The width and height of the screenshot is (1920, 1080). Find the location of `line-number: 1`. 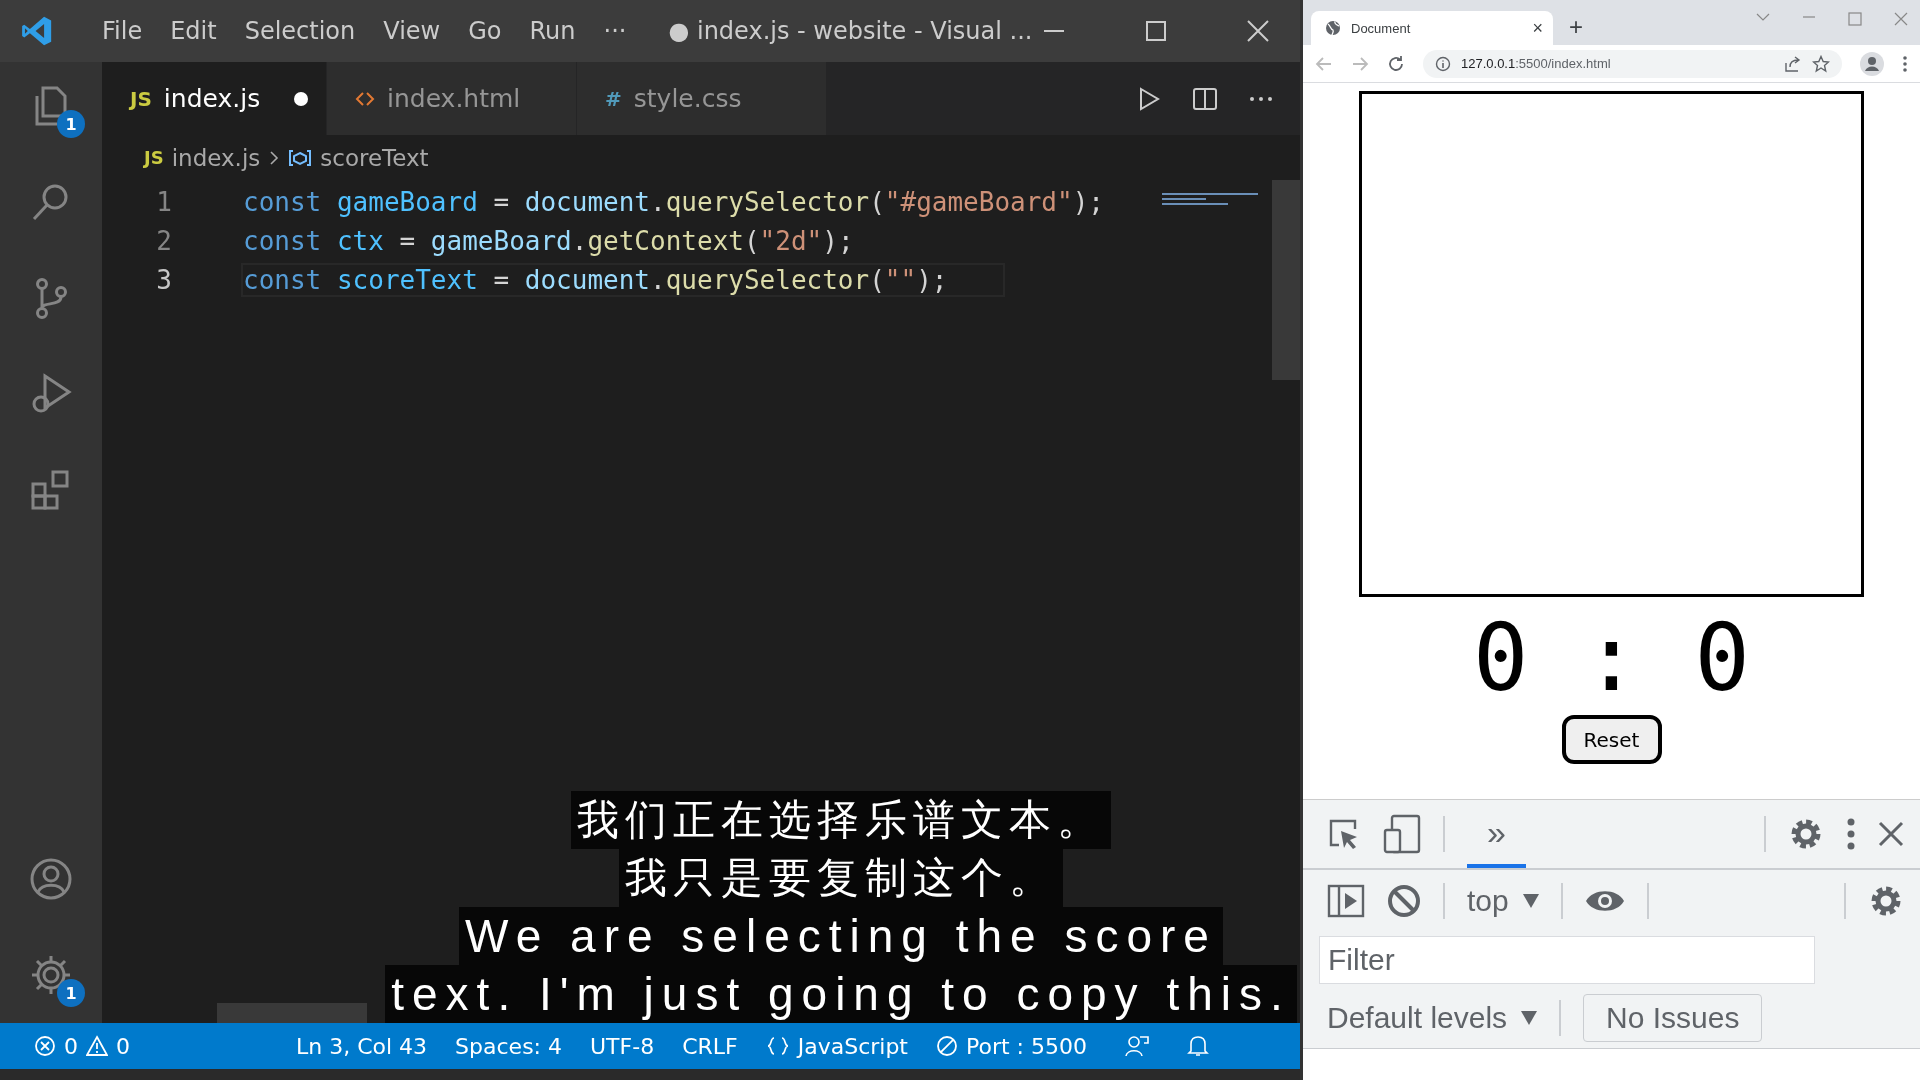

line-number: 1 is located at coordinates (164, 201).